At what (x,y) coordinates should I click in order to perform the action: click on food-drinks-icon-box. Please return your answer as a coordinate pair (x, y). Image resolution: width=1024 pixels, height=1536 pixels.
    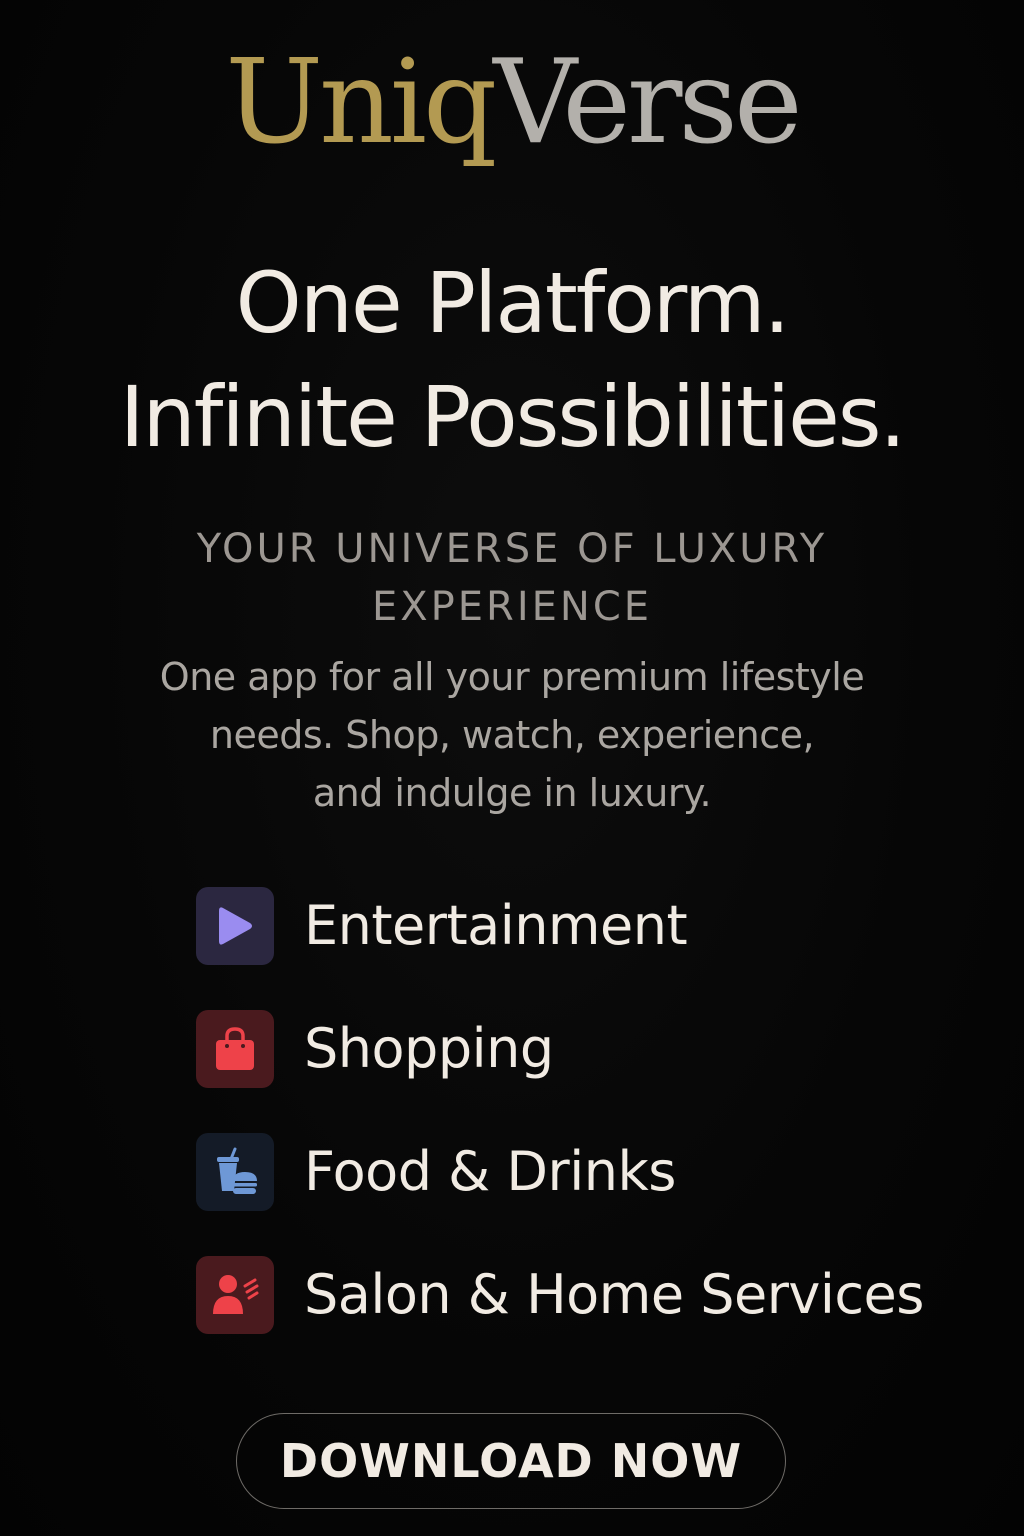
    Looking at the image, I should click on (235, 1172).